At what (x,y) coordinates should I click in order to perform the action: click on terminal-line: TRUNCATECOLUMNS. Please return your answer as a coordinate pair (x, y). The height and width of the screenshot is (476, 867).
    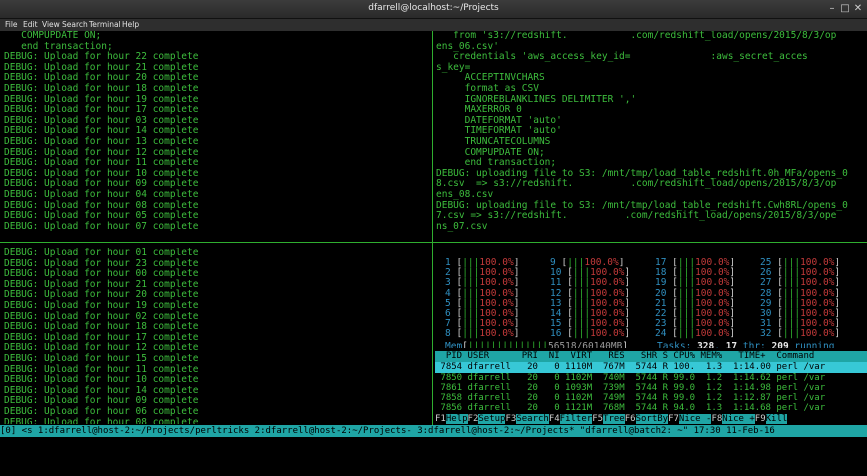
    Looking at the image, I should click on (493, 141).